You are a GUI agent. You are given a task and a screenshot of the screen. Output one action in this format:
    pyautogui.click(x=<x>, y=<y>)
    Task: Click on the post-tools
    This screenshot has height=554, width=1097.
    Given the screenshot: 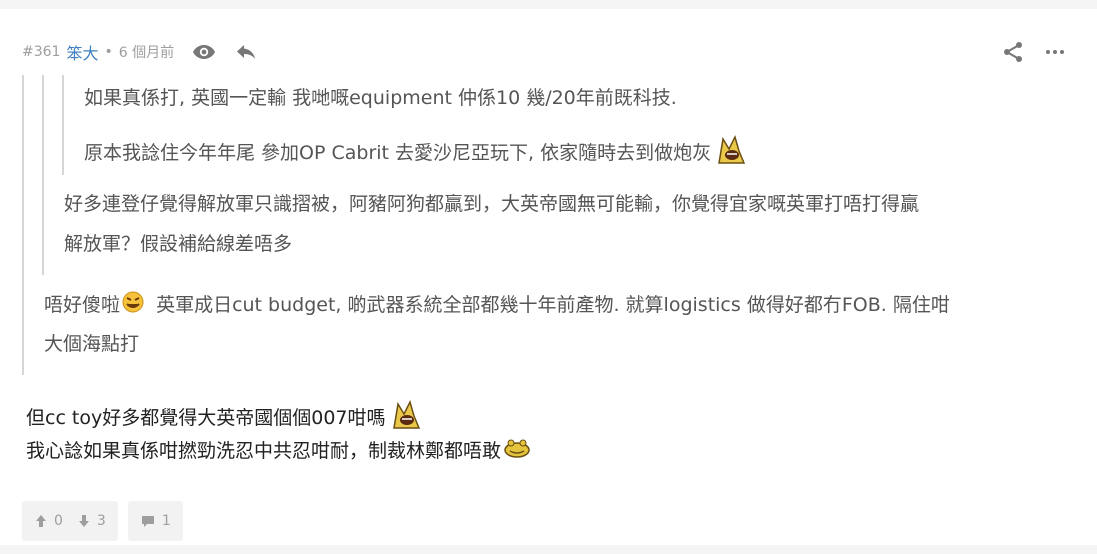 What is the action you would take?
    pyautogui.click(x=1025, y=52)
    